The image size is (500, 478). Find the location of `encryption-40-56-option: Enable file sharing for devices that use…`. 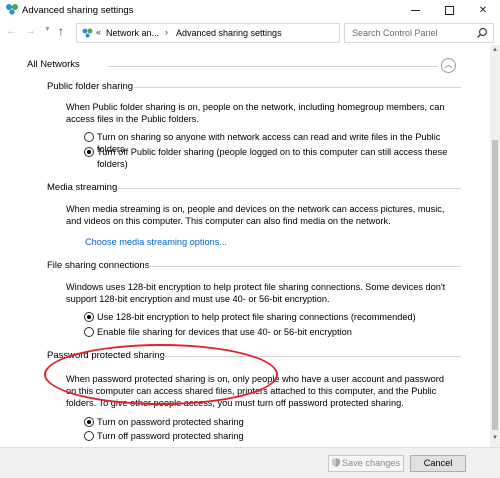

encryption-40-56-option: Enable file sharing for devices that use… is located at coordinates (274, 332).